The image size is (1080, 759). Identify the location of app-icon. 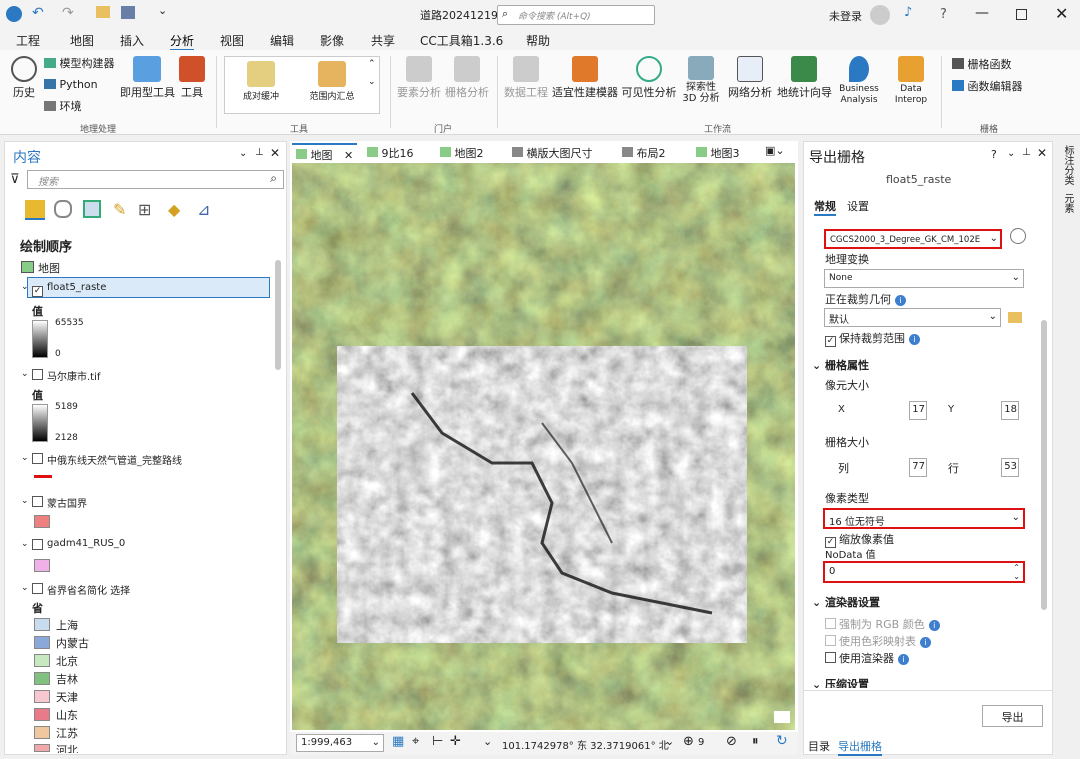
(14, 14).